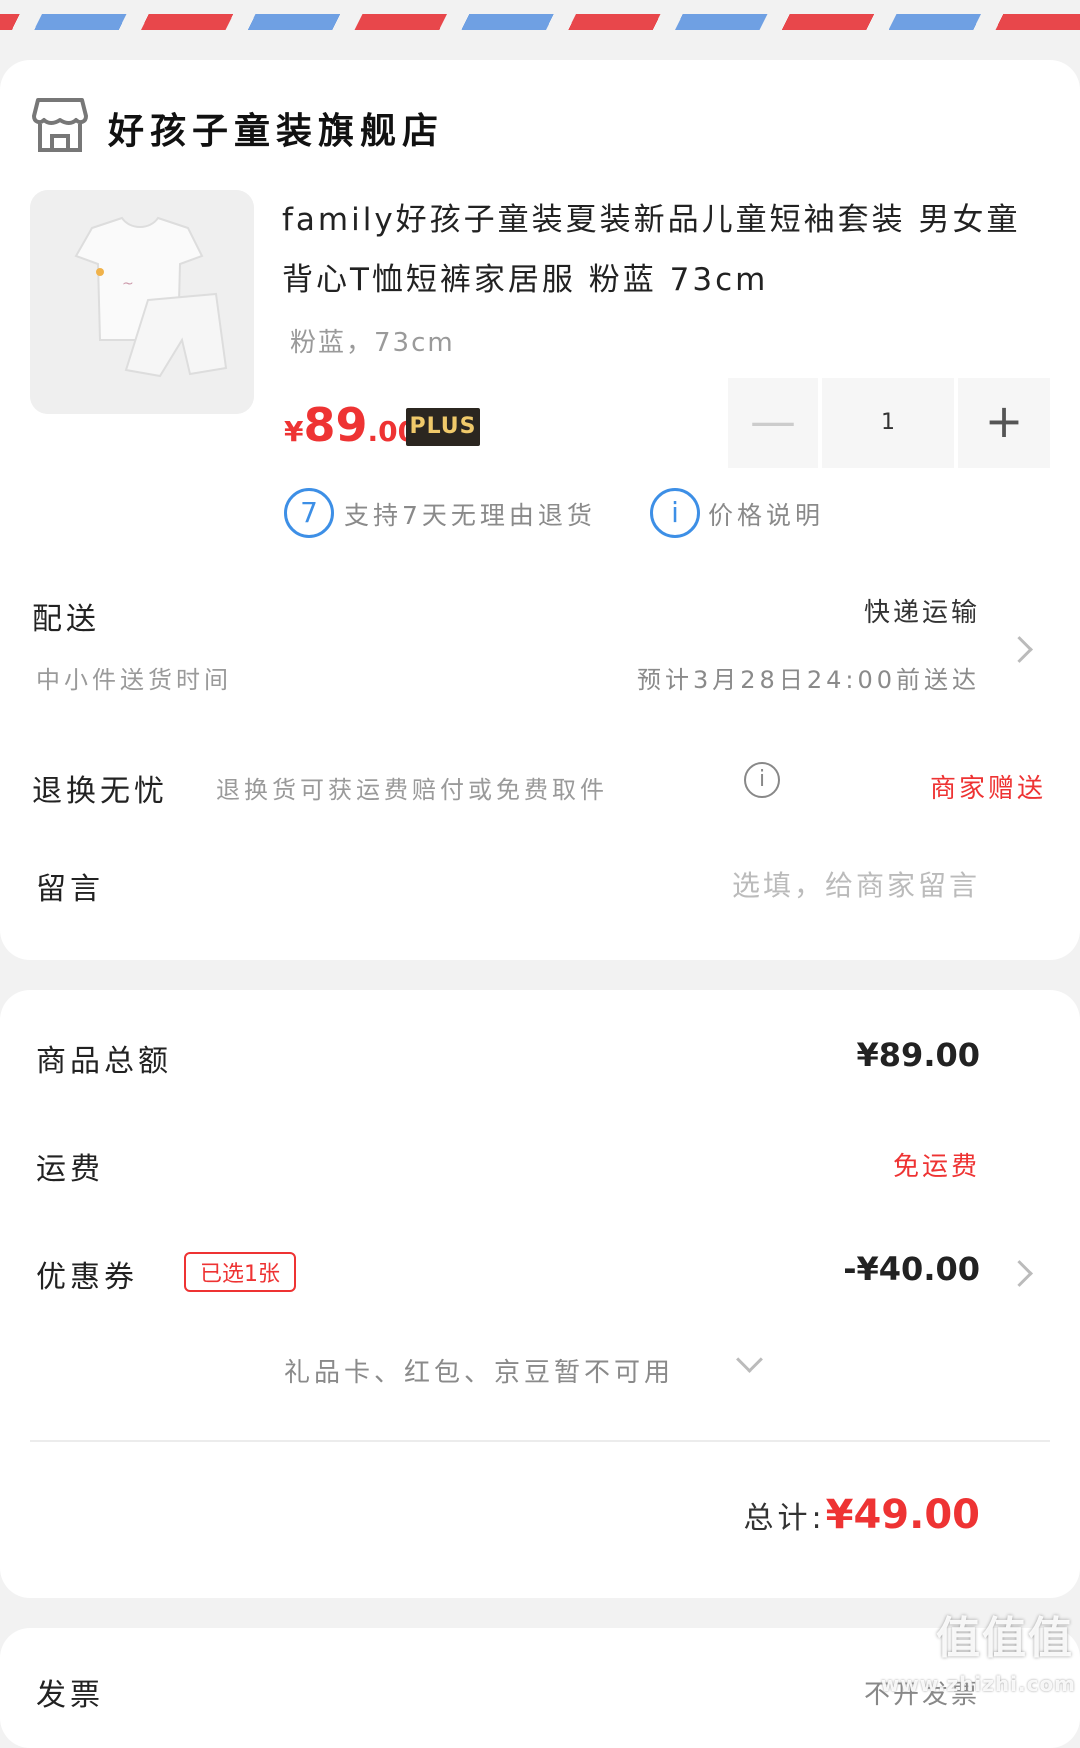  Describe the element at coordinates (918, 1055) in the screenshot. I see `goods-total-value: ¥89.00` at that location.